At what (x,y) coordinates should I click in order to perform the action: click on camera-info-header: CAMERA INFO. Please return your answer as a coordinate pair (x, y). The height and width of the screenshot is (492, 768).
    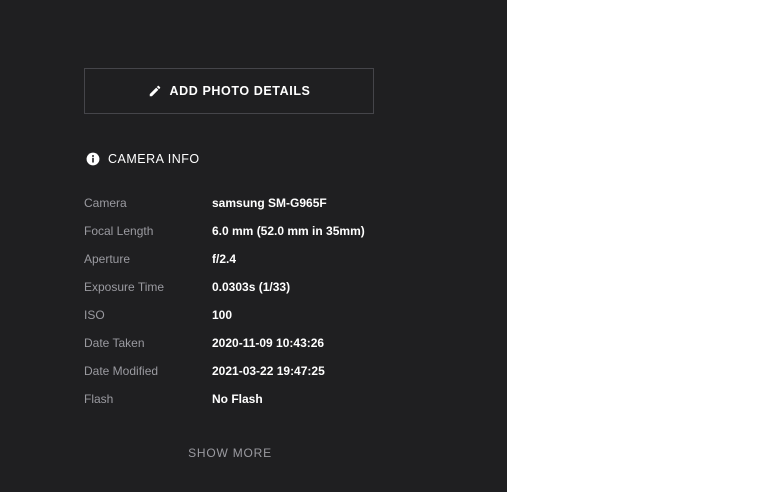
    Looking at the image, I should click on (143, 159).